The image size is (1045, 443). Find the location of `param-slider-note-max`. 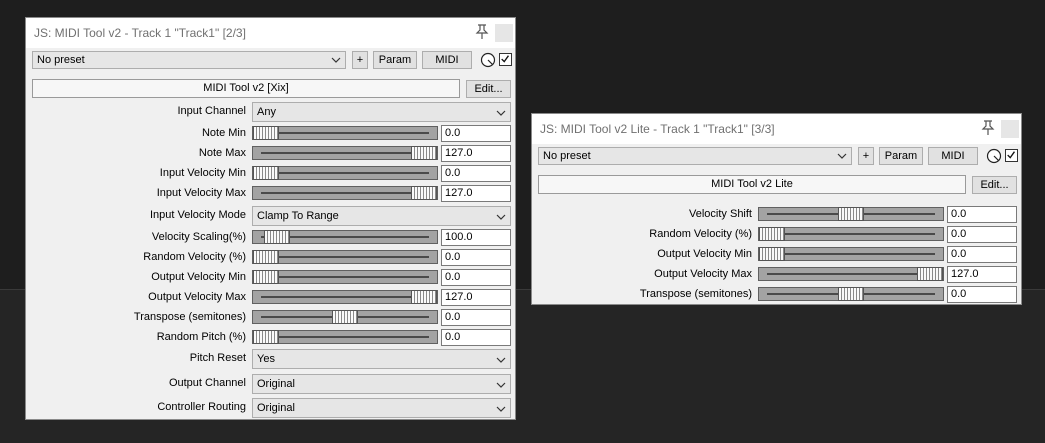

param-slider-note-max is located at coordinates (345, 153).